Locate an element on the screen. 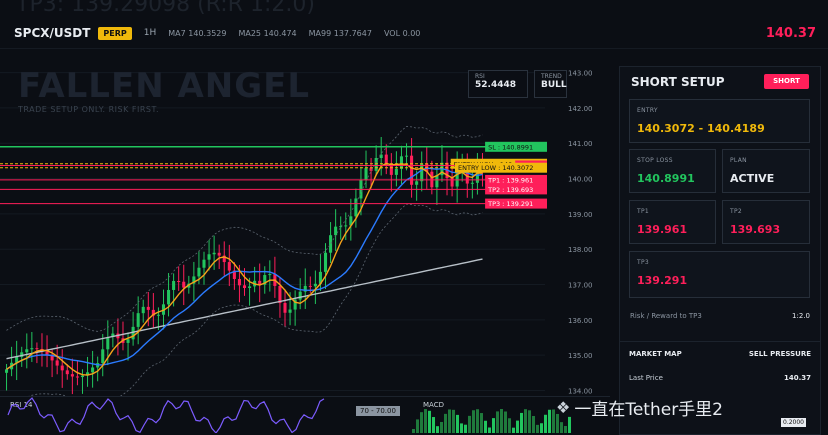 The height and width of the screenshot is (435, 828). source-watermark: ❖ 一直在Tether手里2 is located at coordinates (639, 407).